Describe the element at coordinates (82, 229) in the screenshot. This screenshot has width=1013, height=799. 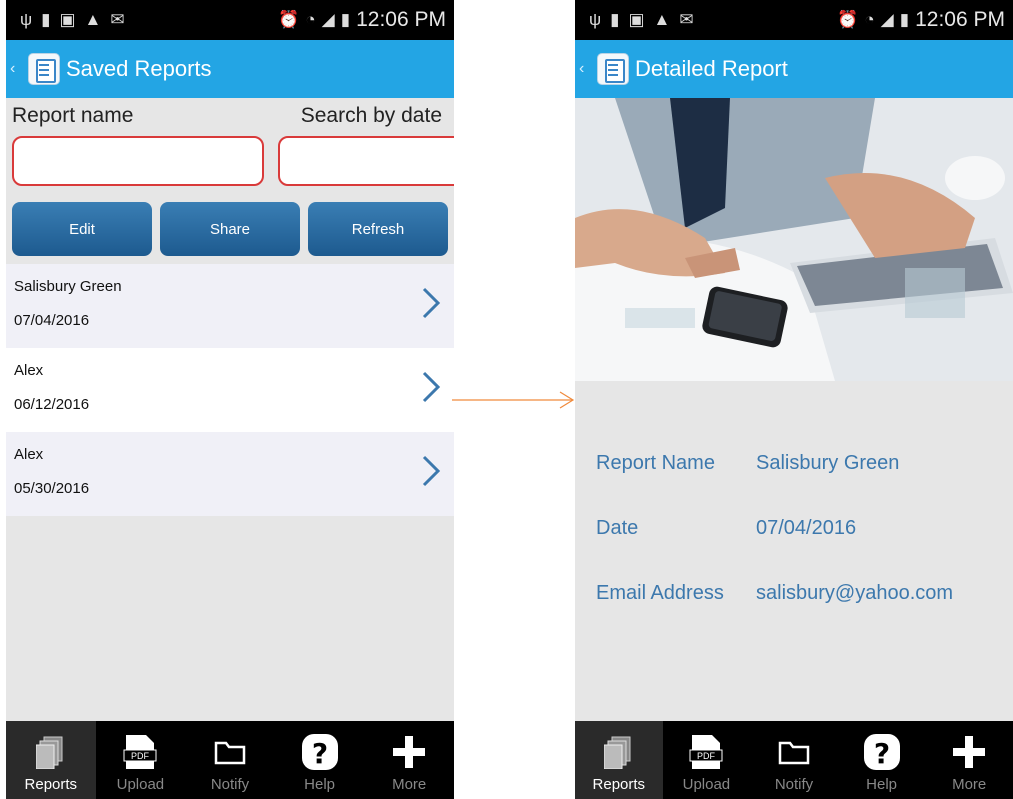
I see `edit-button: Edit` at that location.